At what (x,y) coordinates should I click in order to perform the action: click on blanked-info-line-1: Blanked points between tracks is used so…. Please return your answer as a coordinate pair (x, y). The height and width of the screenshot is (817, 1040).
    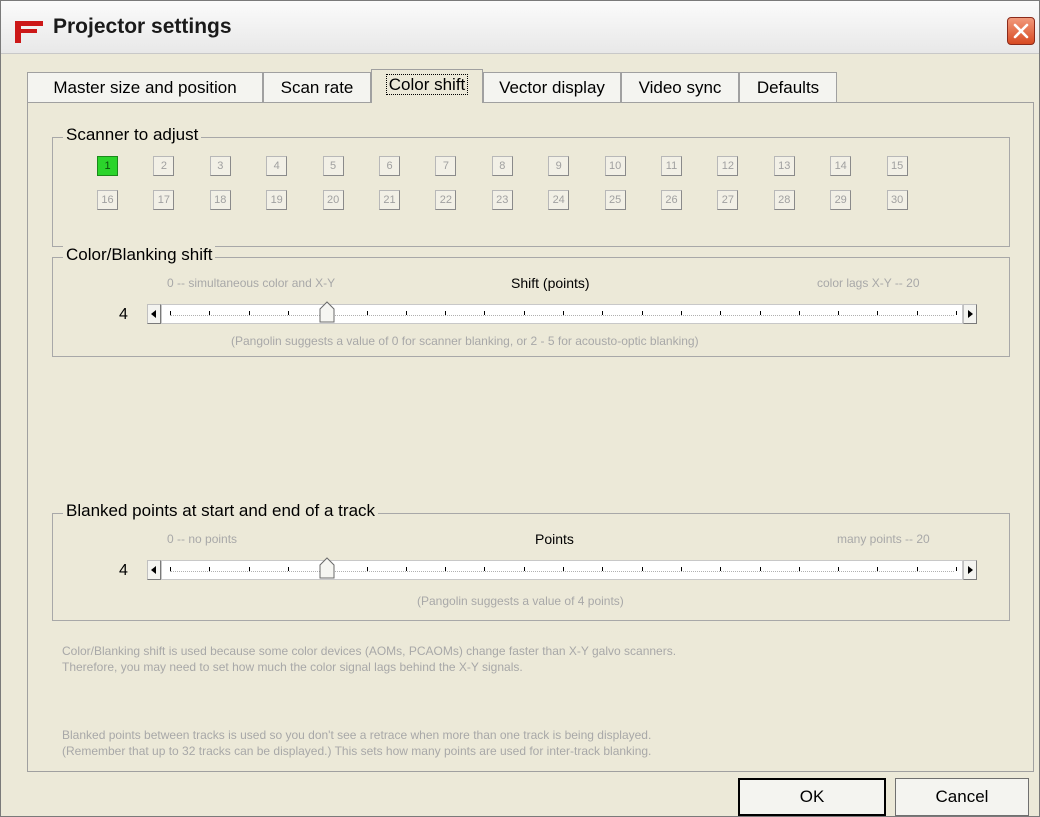
    Looking at the image, I should click on (357, 735).